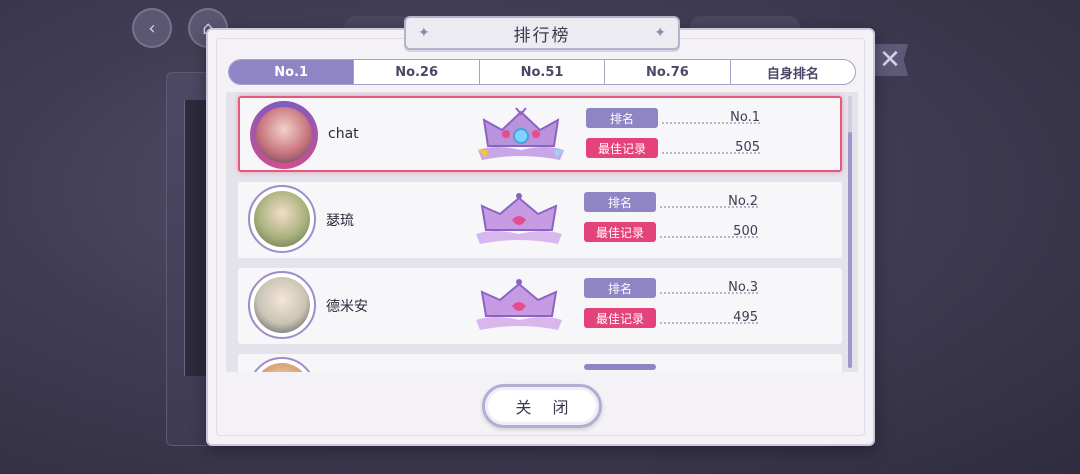 The height and width of the screenshot is (474, 1080). I want to click on x-icon: ✕, so click(890, 60).